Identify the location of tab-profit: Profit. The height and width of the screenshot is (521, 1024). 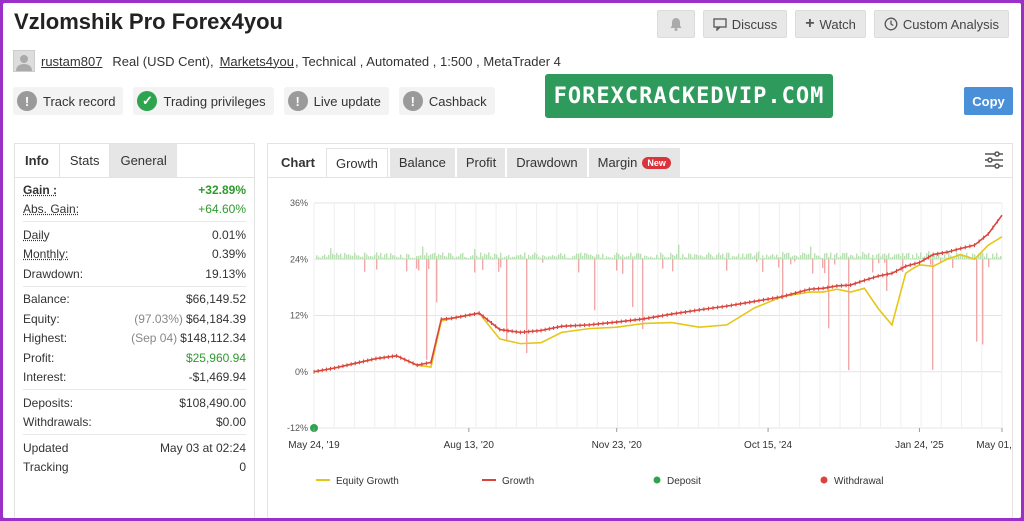
(481, 162).